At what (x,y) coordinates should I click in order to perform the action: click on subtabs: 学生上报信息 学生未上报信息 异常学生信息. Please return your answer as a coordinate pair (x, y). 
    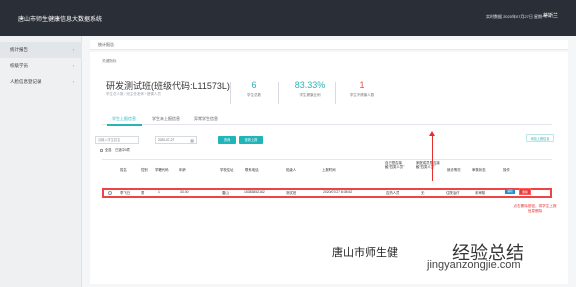
    Looking at the image, I should click on (327, 120).